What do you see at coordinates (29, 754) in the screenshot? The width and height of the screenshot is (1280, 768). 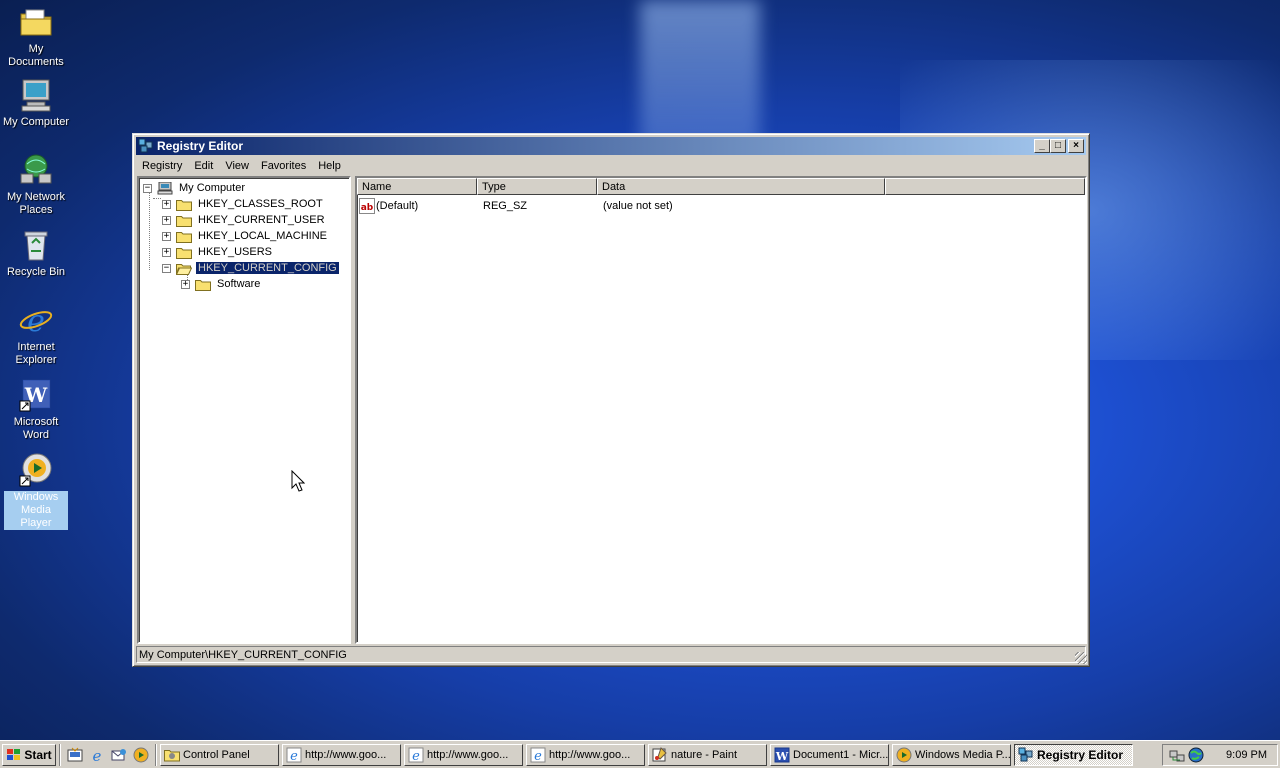 I see `start-button: Start` at bounding box center [29, 754].